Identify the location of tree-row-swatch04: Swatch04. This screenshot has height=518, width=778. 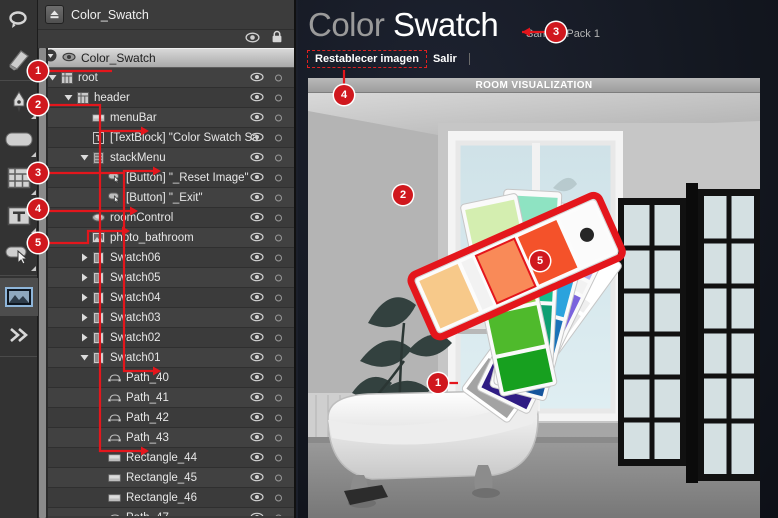
(166, 298).